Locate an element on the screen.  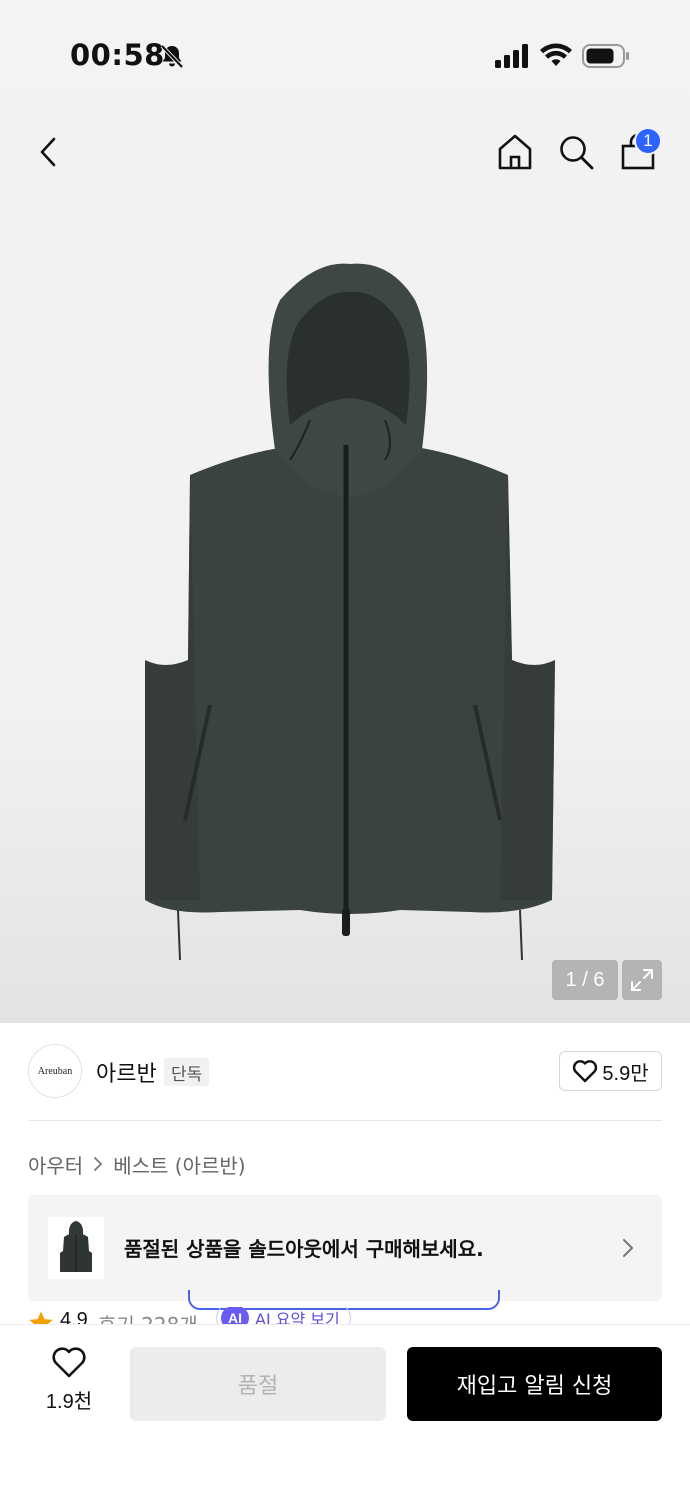
brand-row: Areuban 아르반 단독 5.9만 is located at coordinates (345, 1072).